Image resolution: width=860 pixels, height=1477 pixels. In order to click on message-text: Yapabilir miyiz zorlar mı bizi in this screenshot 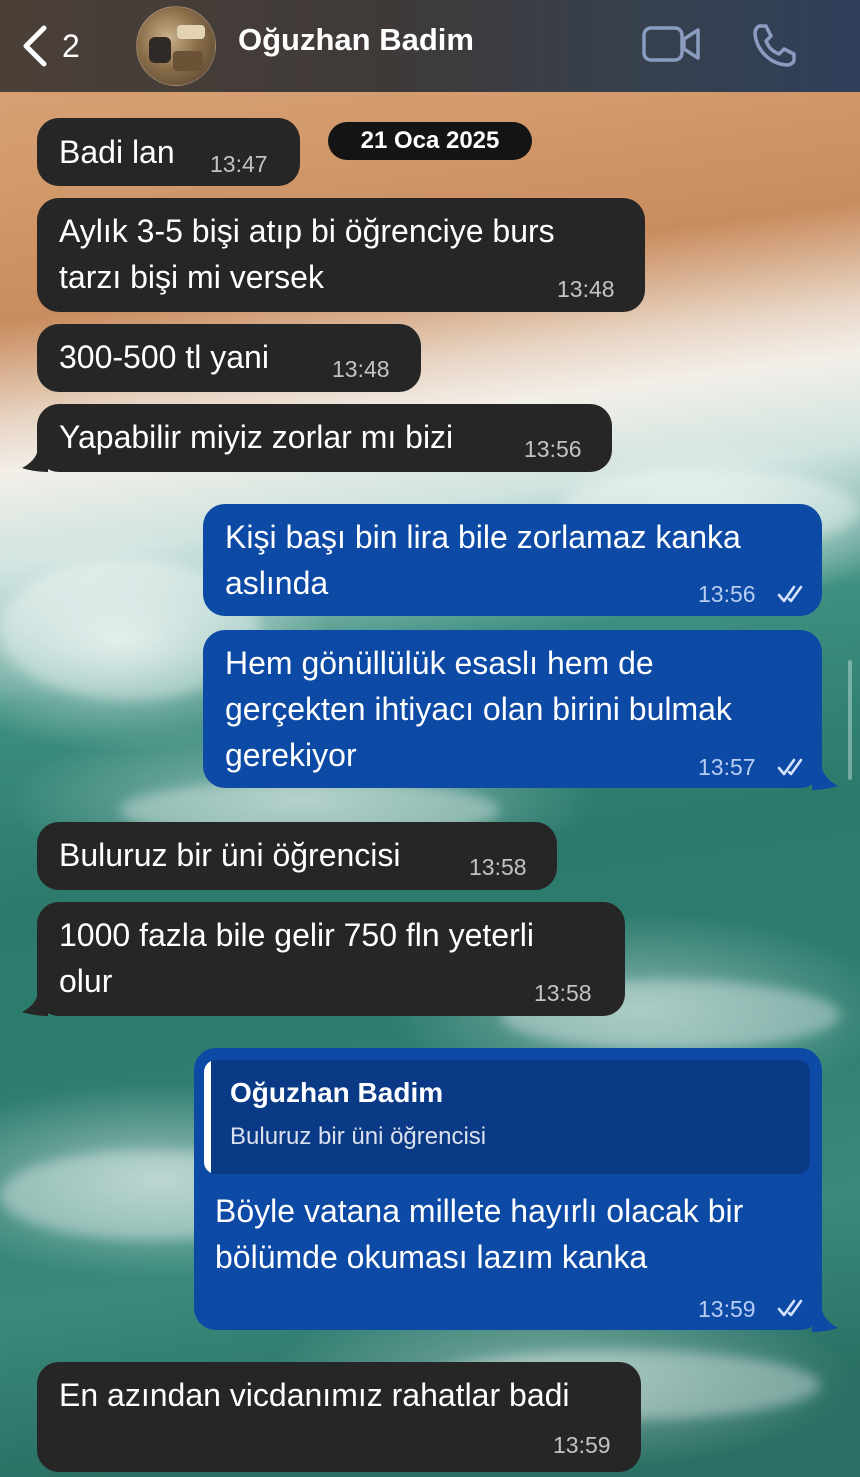, I will do `click(256, 437)`.